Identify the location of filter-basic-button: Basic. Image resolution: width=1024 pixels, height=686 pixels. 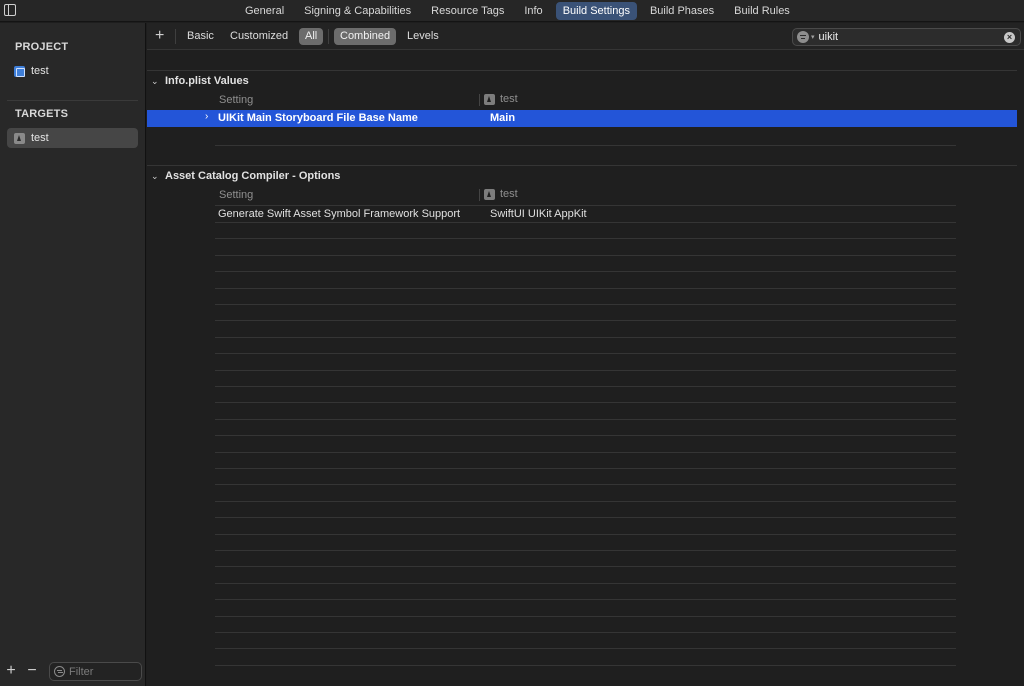
(200, 36).